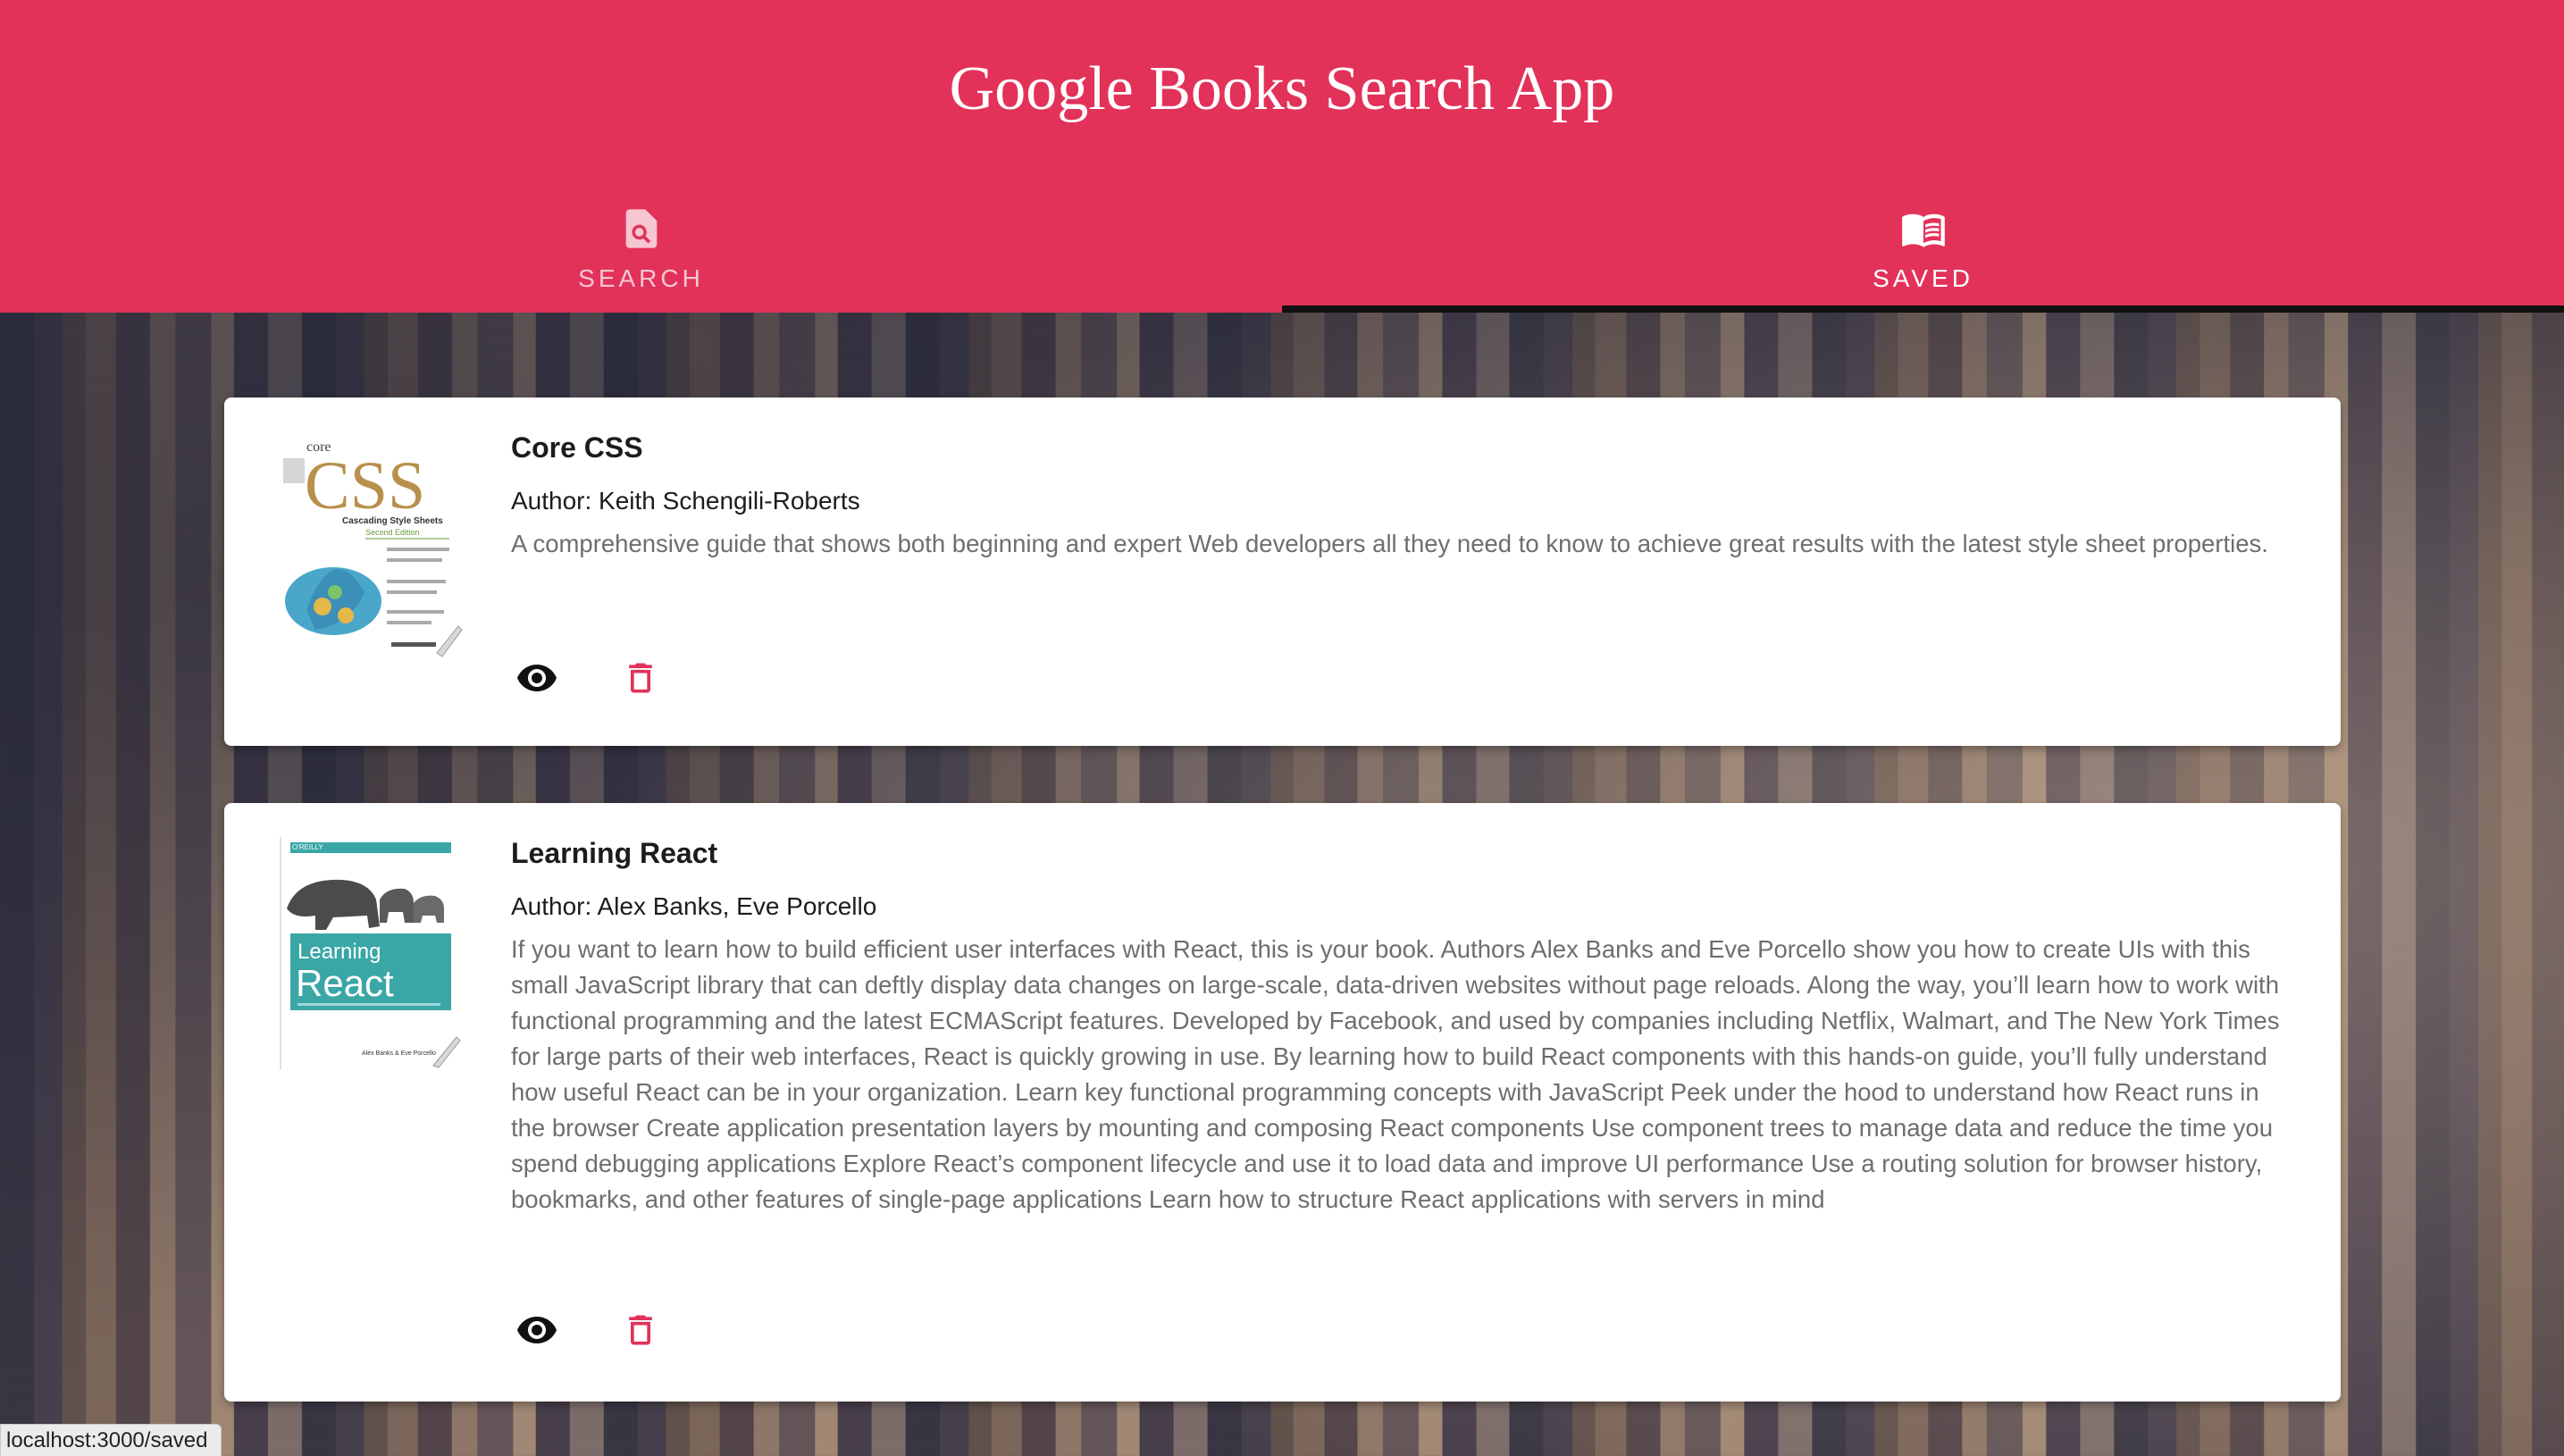 The height and width of the screenshot is (1456, 2564). I want to click on open-book-icon, so click(1923, 230).